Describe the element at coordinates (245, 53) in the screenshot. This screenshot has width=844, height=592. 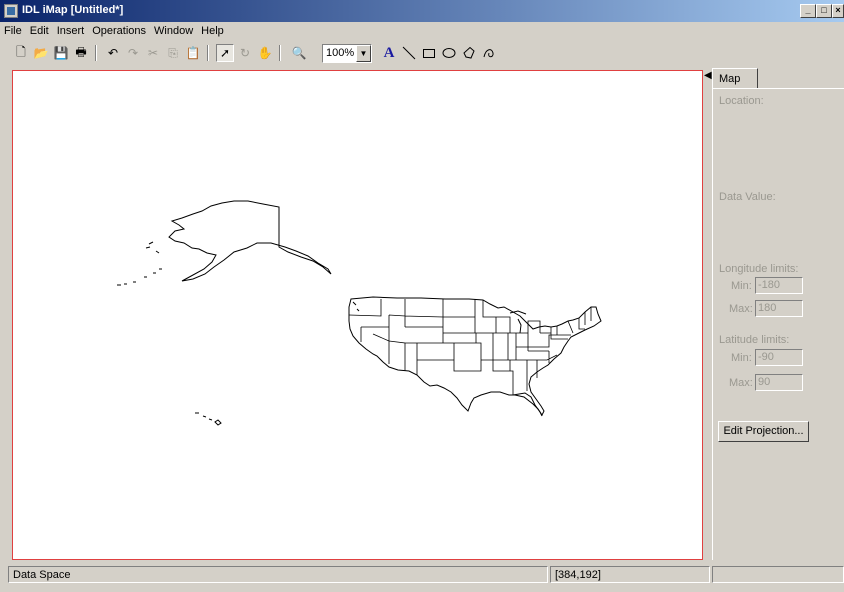
I see `rotate-icon: ↻` at that location.